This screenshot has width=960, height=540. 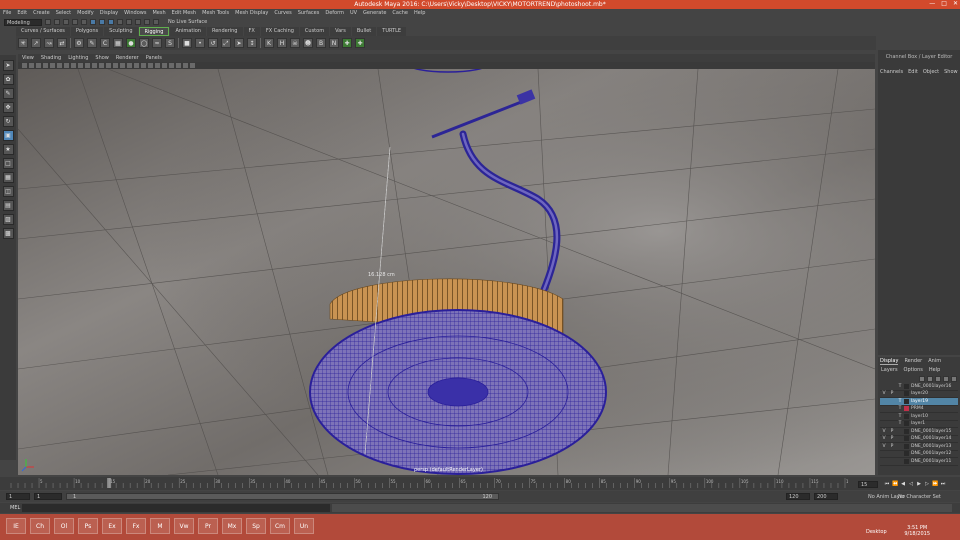 I want to click on ambient-occlusion-icon, so click(x=150, y=65).